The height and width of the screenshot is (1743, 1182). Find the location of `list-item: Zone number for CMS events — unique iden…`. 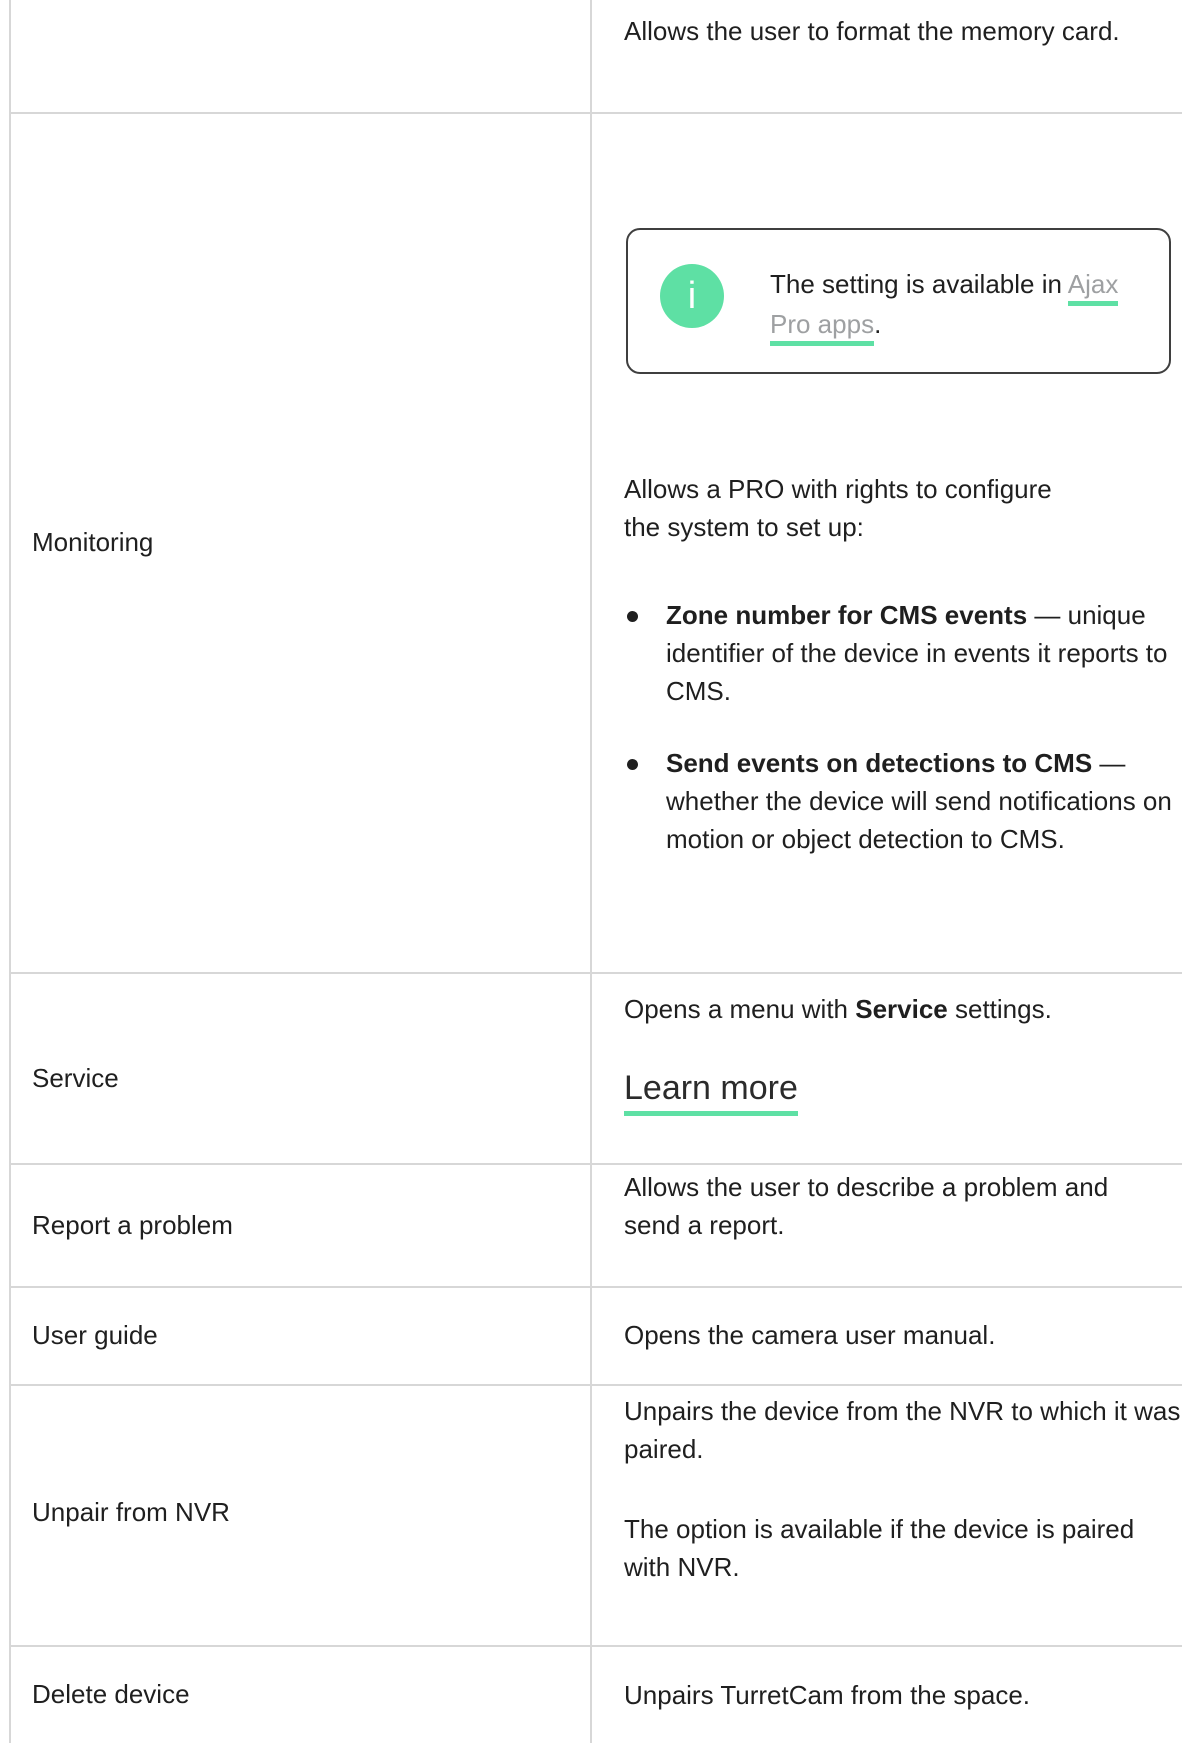

list-item: Zone number for CMS events — unique iden… is located at coordinates (903, 653).